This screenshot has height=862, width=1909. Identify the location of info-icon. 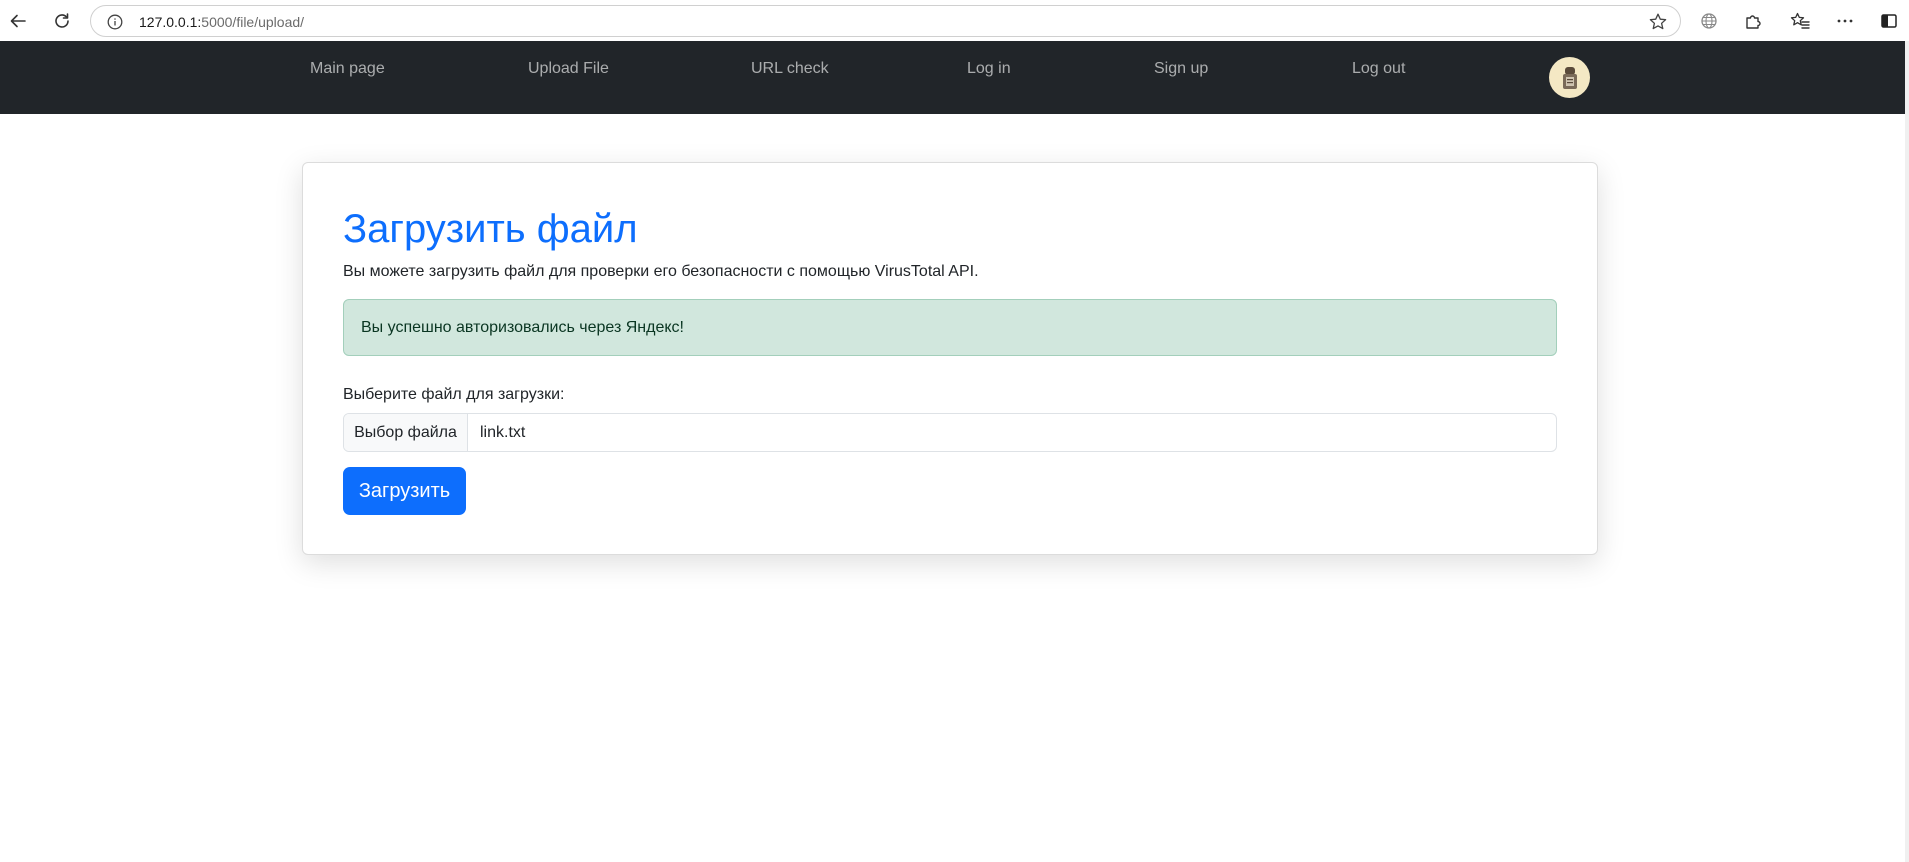
(115, 24).